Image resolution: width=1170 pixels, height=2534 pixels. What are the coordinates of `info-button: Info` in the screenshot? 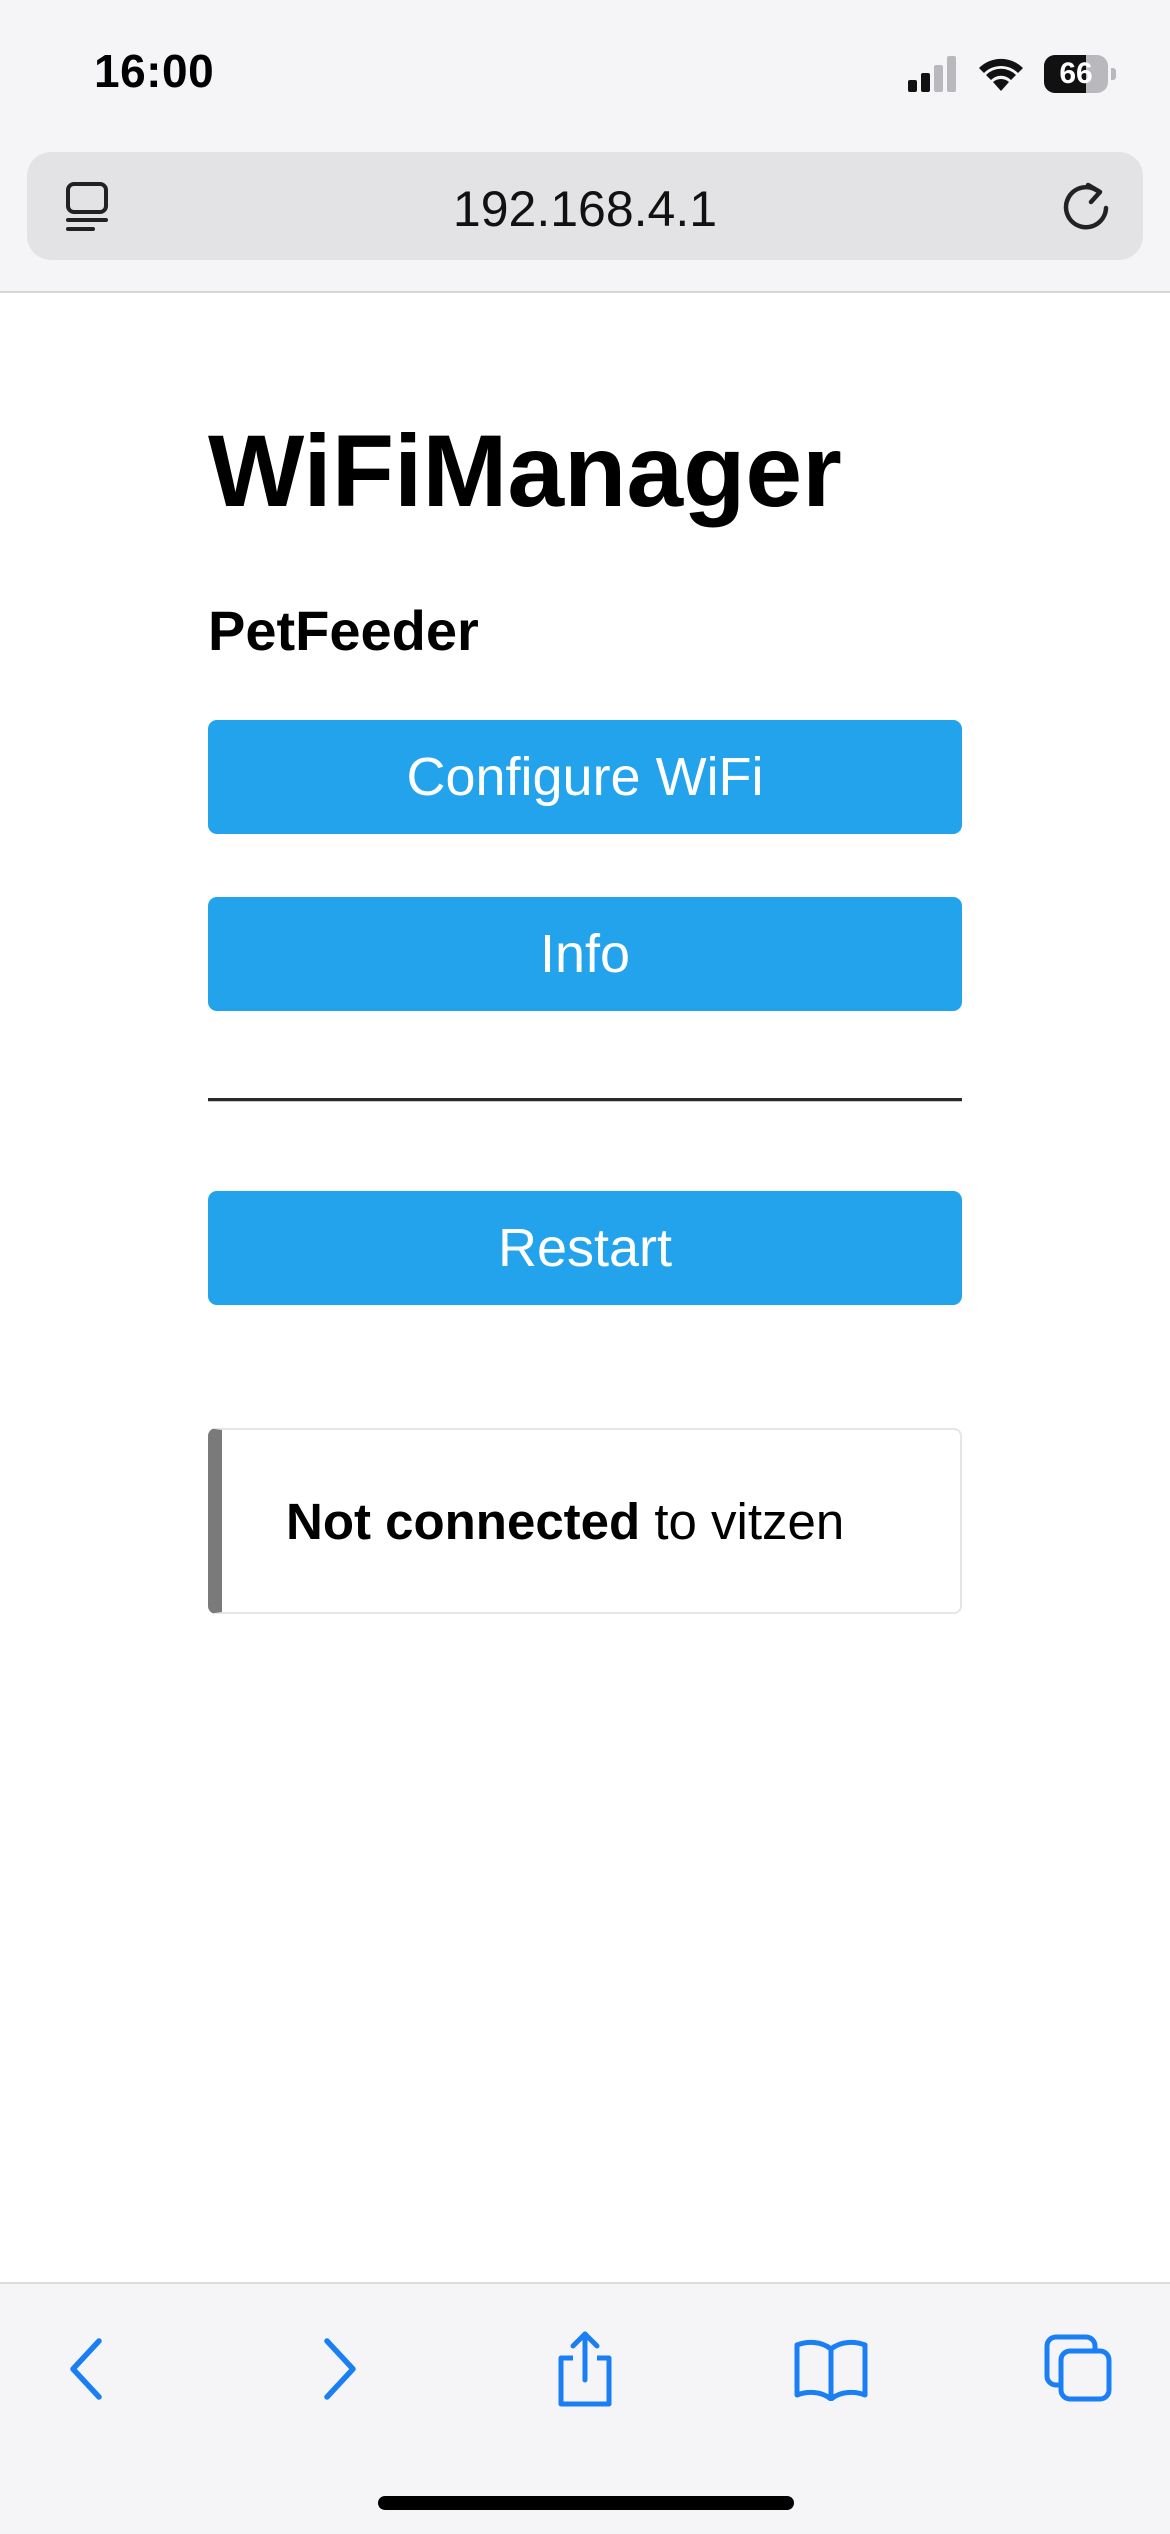 It's located at (585, 954).